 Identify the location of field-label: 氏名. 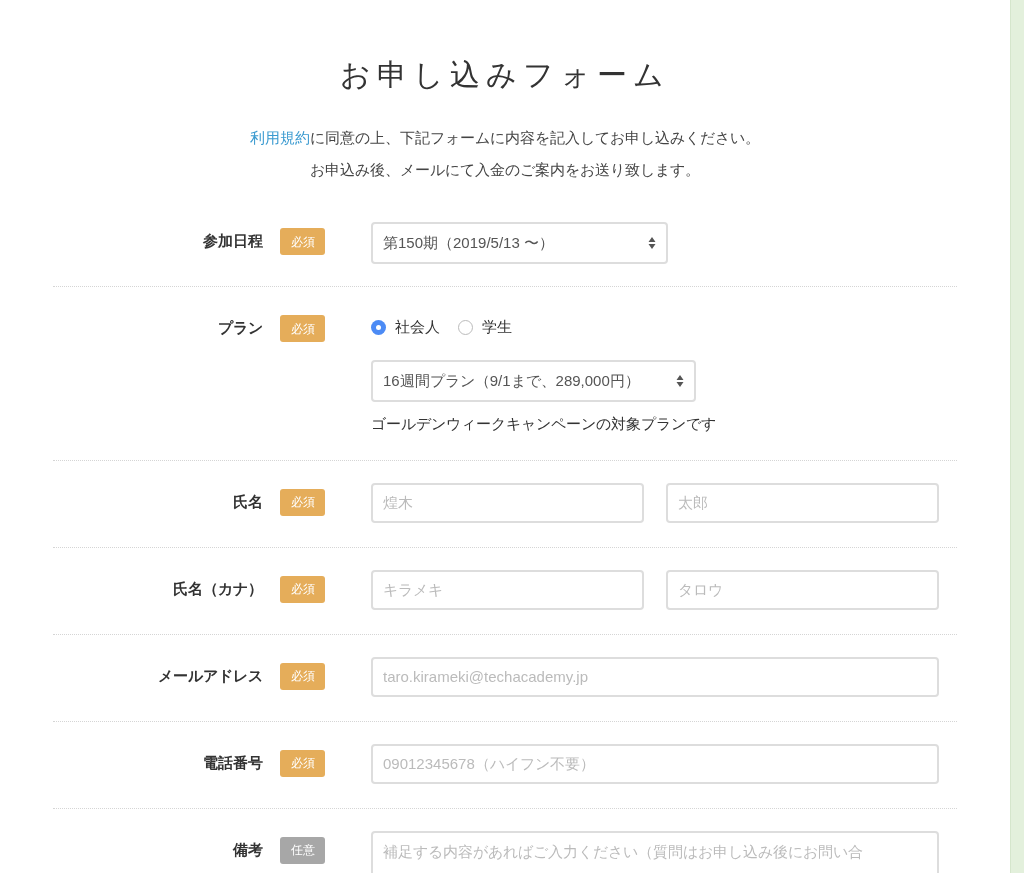
(247, 501).